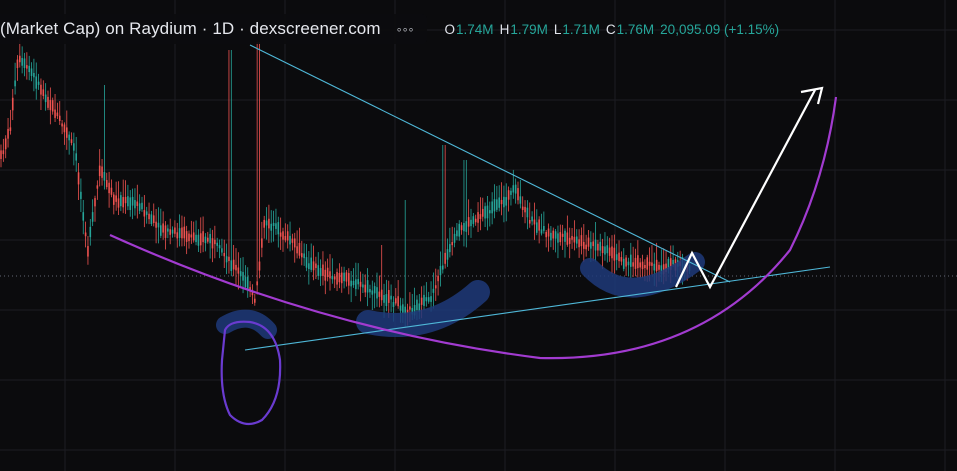  What do you see at coordinates (504, 29) in the screenshot?
I see `high-key: H` at bounding box center [504, 29].